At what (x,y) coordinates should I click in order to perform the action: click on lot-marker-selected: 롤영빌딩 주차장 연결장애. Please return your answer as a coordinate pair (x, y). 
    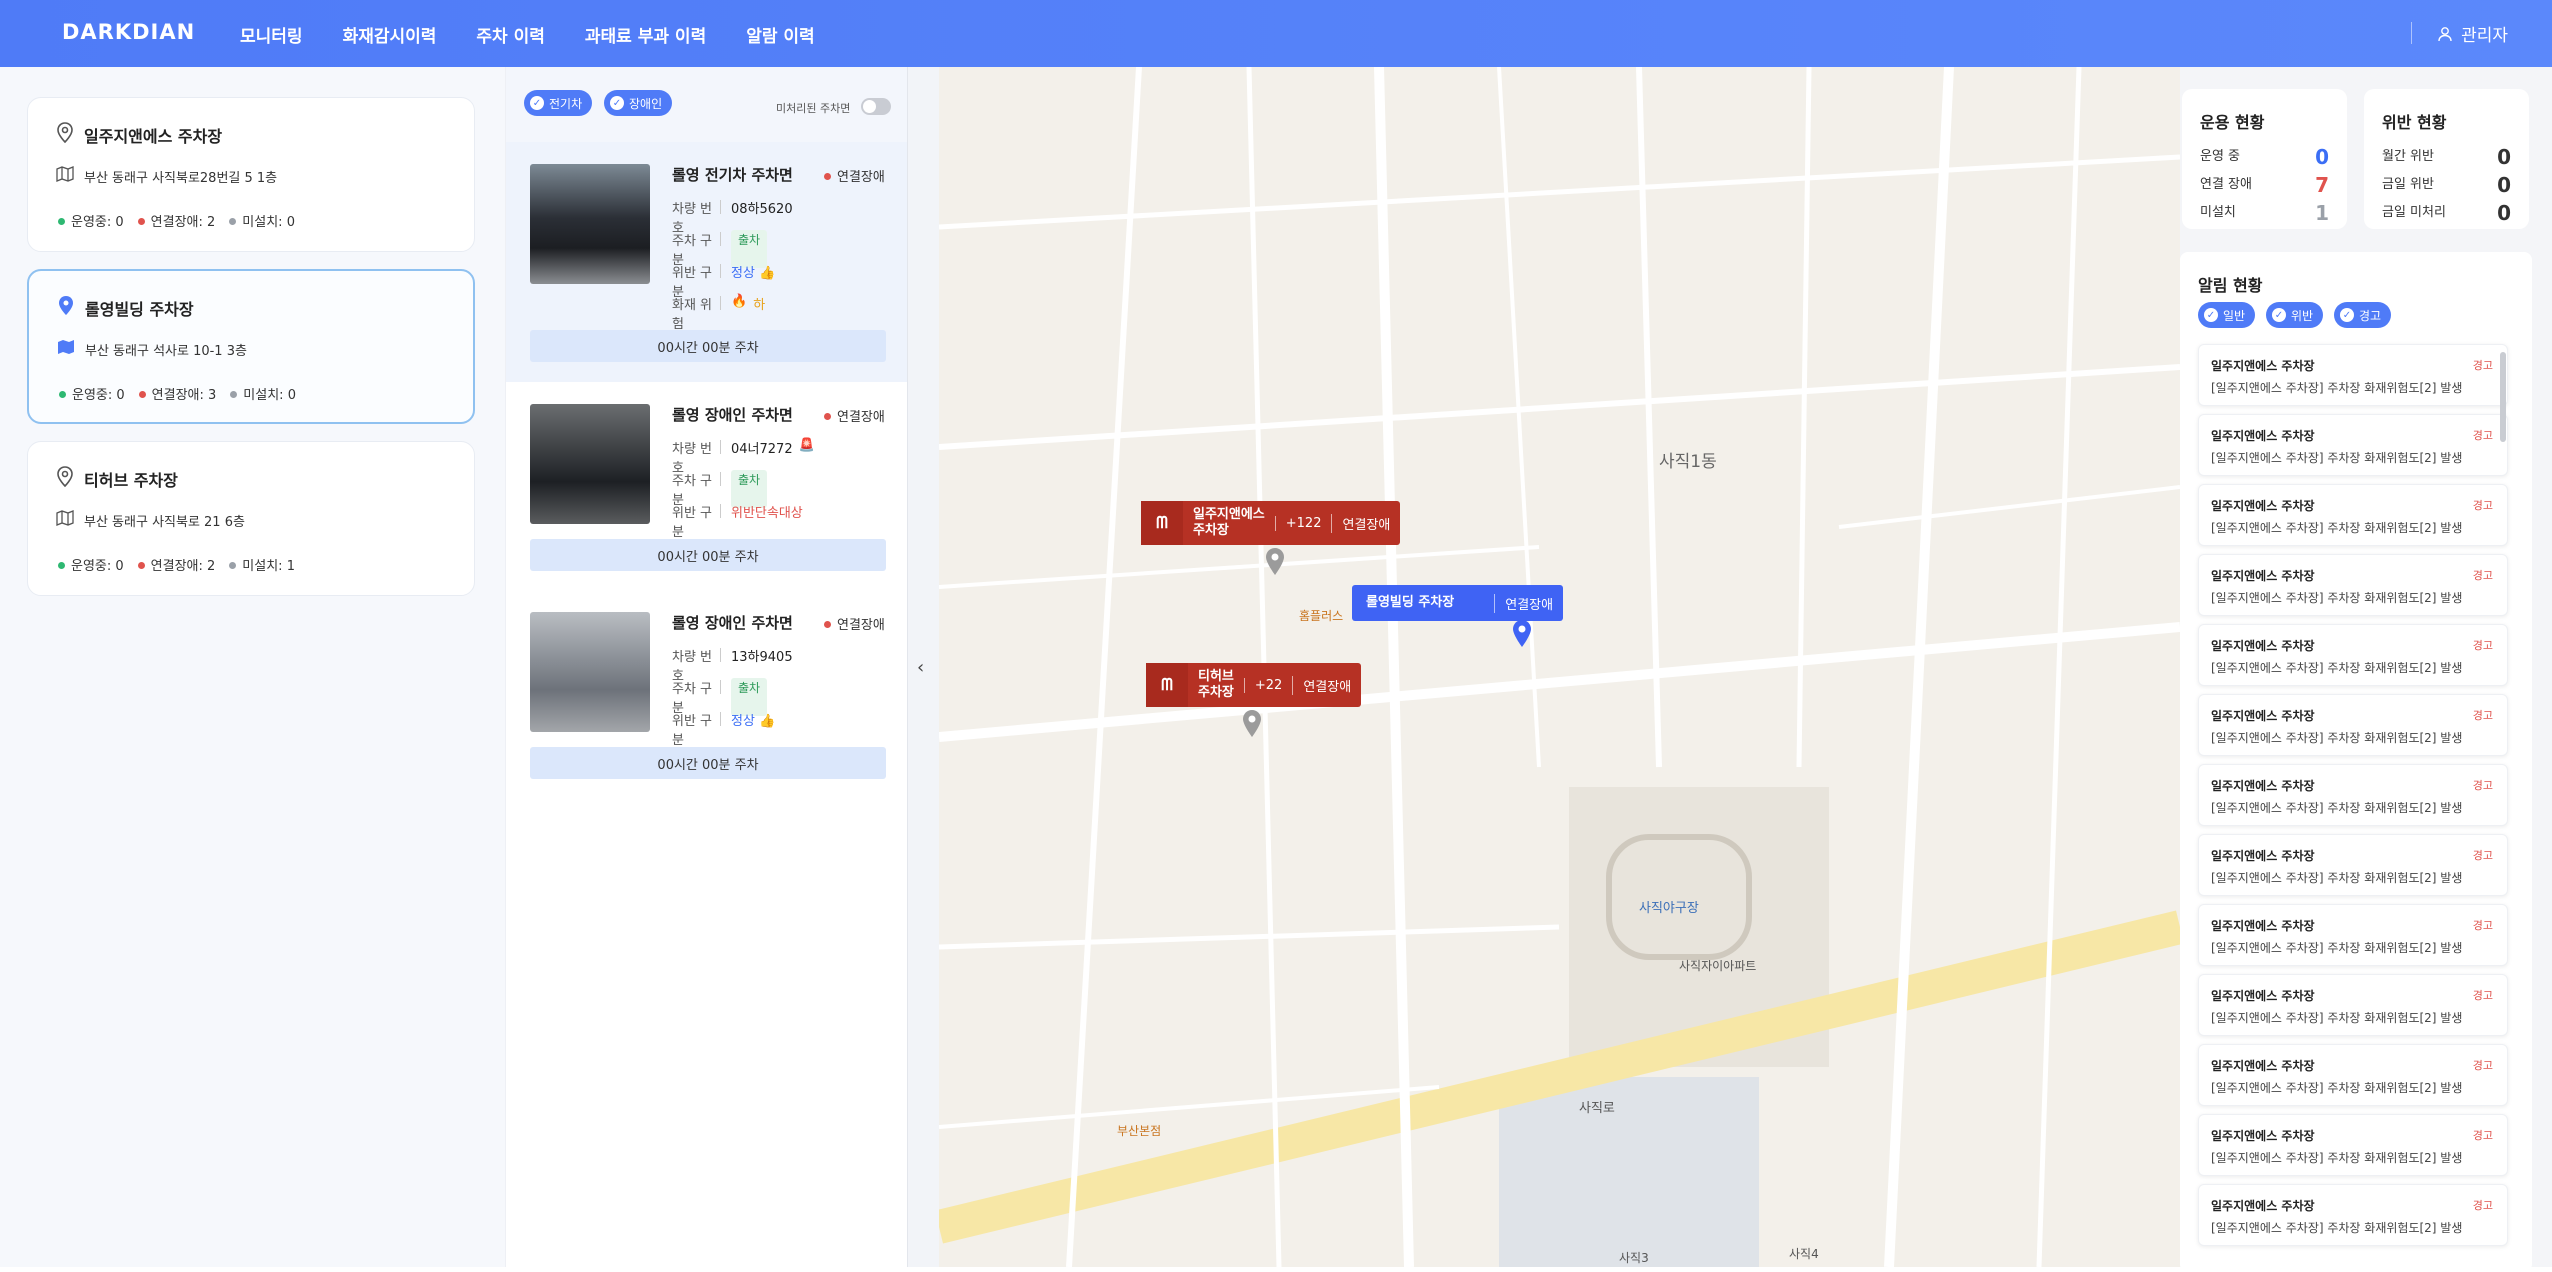
    Looking at the image, I should click on (1458, 603).